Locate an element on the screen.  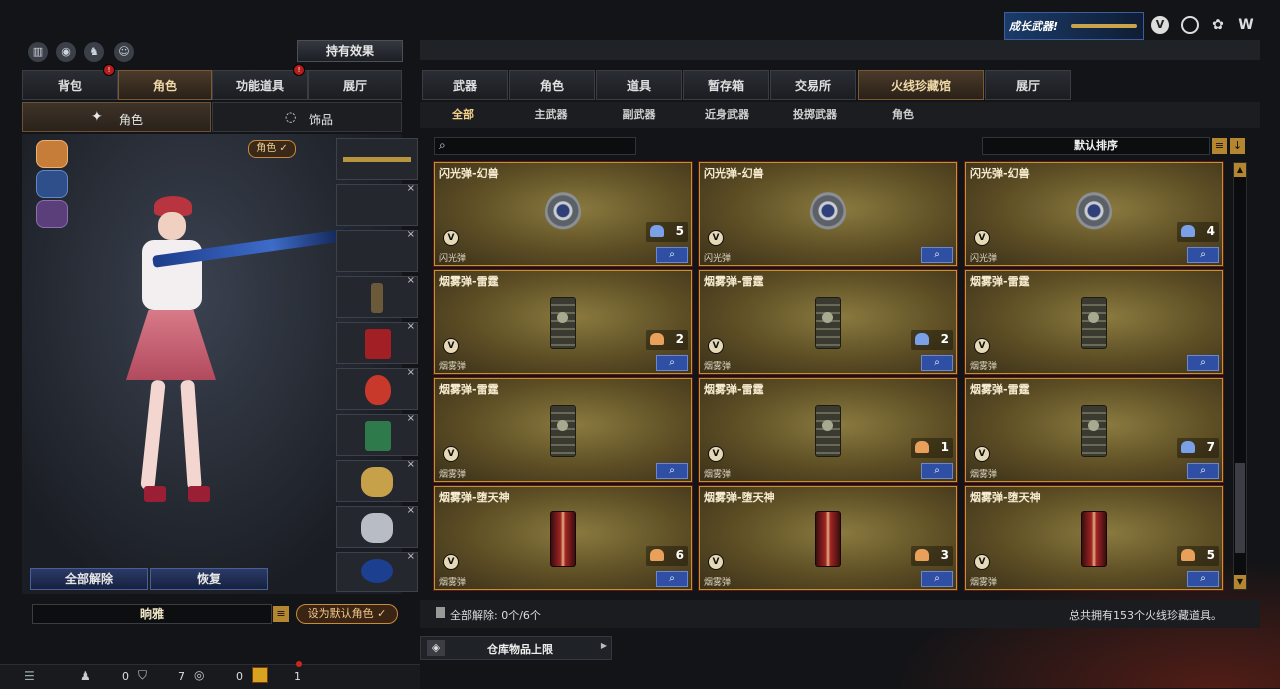
sort-dropdown: 默认排序 is located at coordinates (1096, 146).